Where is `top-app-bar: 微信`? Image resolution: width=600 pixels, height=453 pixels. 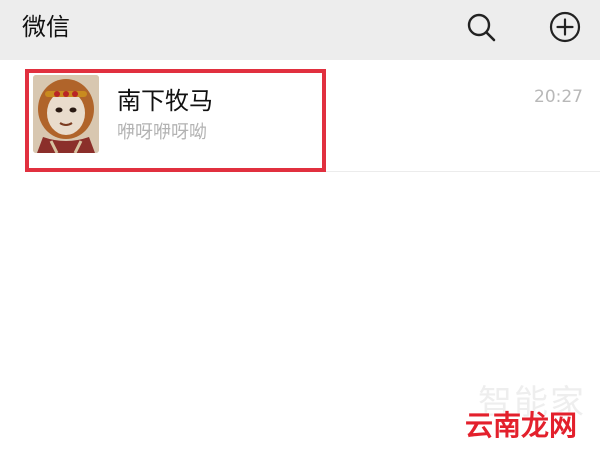 top-app-bar: 微信 is located at coordinates (300, 30).